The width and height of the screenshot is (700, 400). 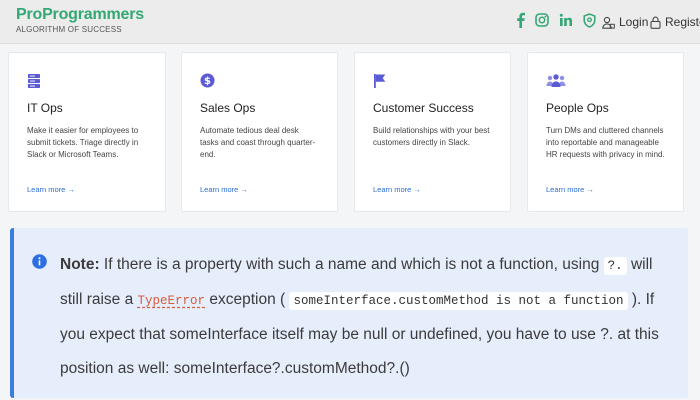 I want to click on register-label: Register, so click(x=682, y=22).